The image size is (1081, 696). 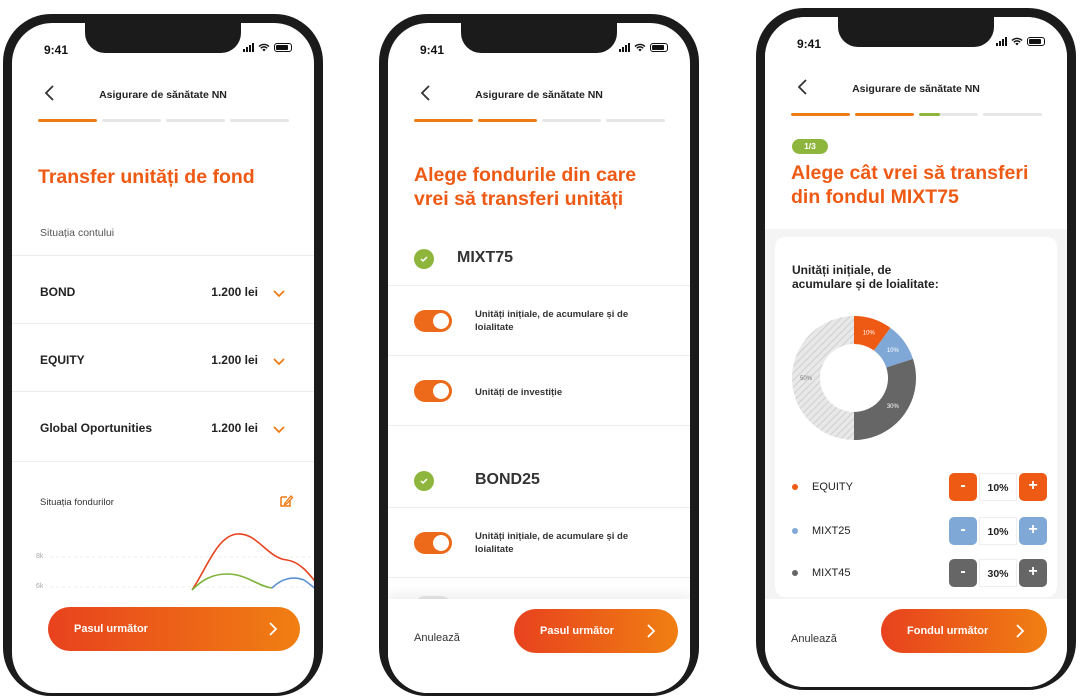 I want to click on next-fund-button: Fondul următor, so click(x=964, y=631).